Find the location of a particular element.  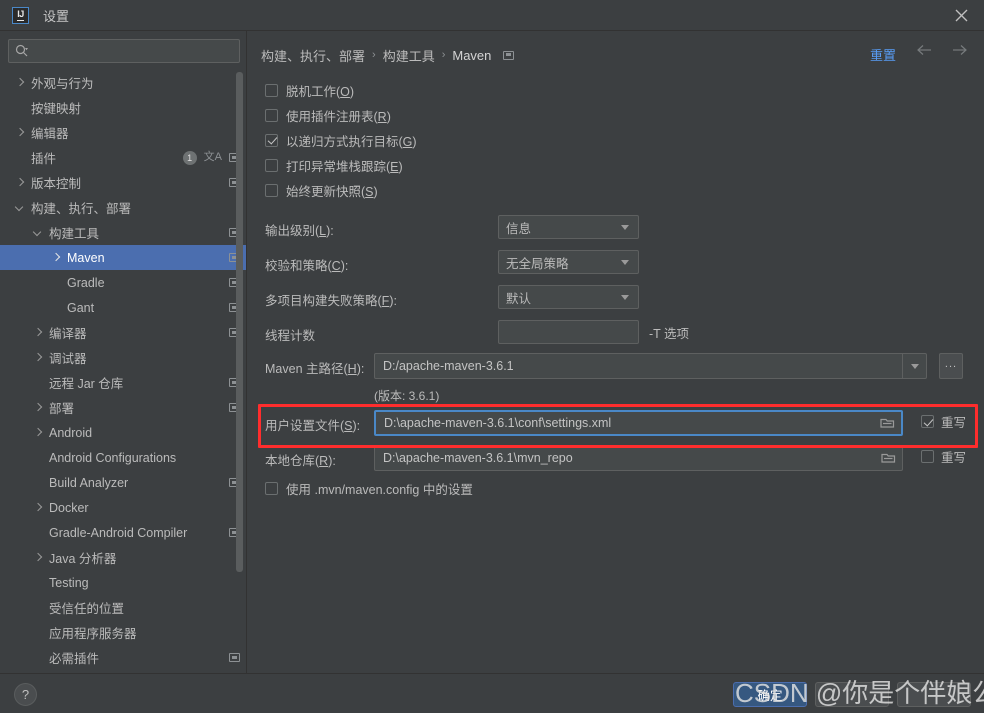

sidebar-item-gradle-android-compiler: Gradle-Android Compiler is located at coordinates (123, 532).